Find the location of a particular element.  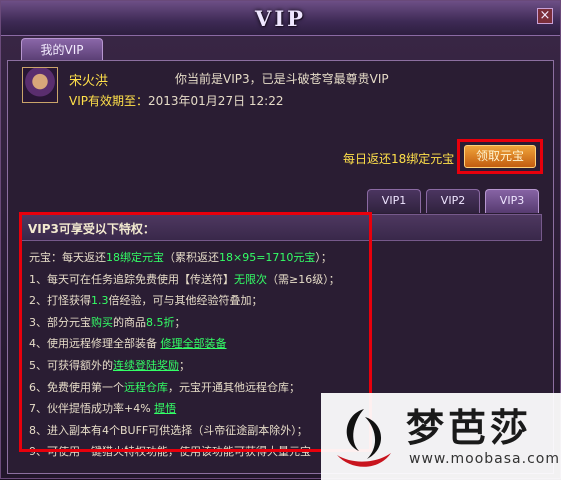

tab-vip2: VIP2 is located at coordinates (453, 201).